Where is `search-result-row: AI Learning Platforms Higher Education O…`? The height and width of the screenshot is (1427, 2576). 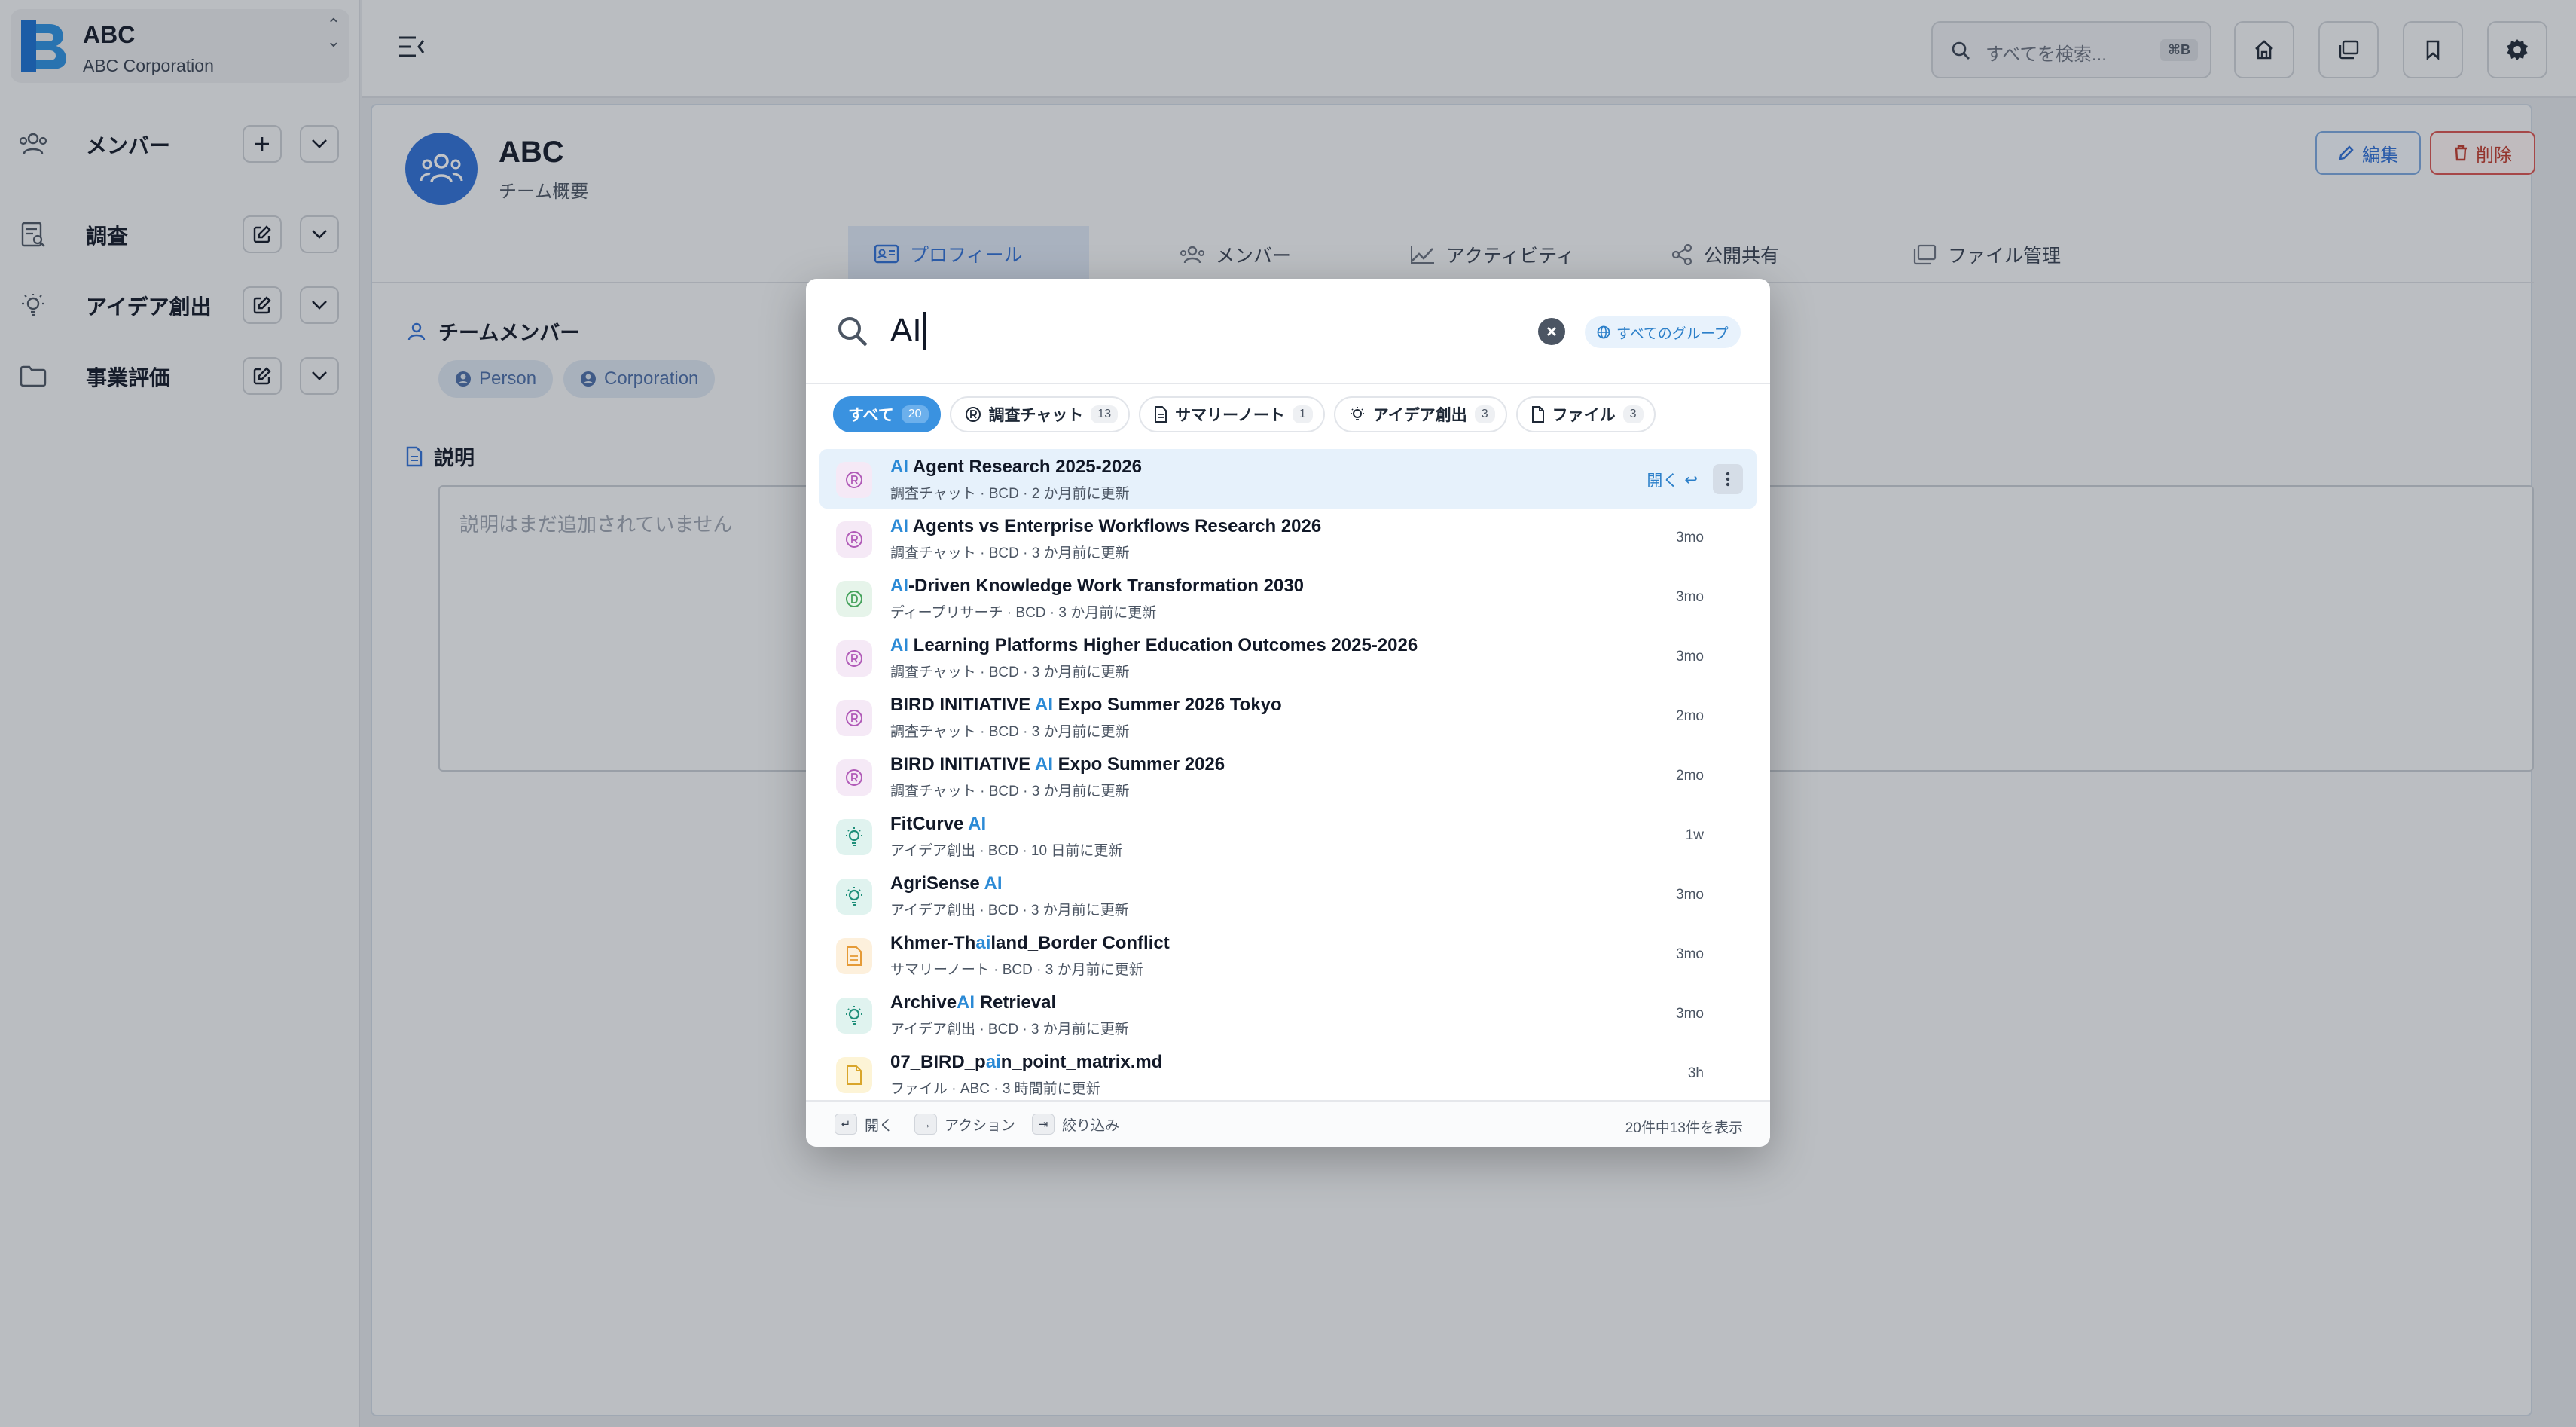
search-result-row: AI Learning Platforms Higher Education O… is located at coordinates (1288, 657).